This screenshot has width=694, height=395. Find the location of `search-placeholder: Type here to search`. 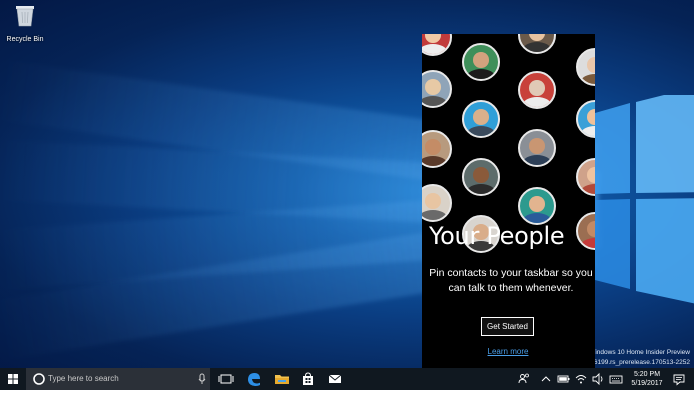

search-placeholder: Type here to search is located at coordinates (83, 378).